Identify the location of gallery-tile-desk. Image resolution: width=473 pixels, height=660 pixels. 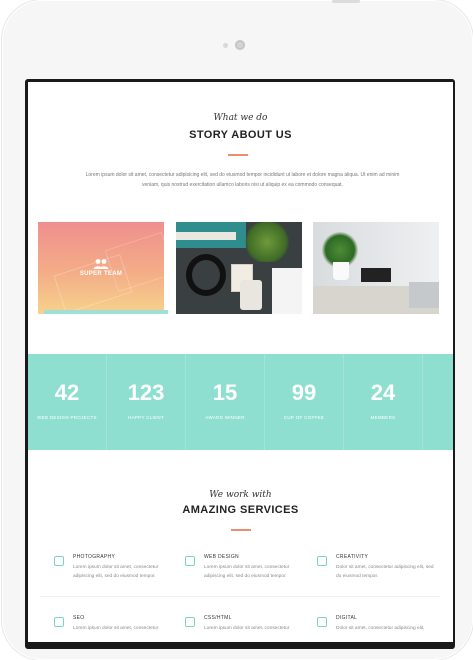
(239, 268).